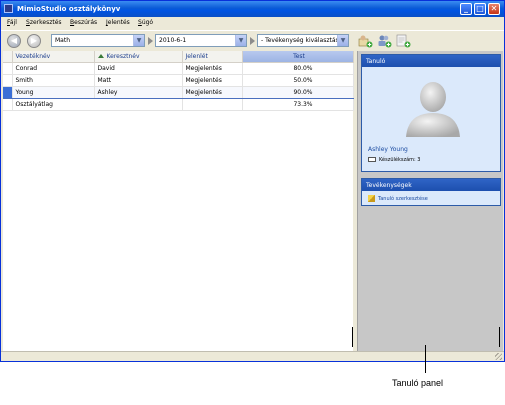 The width and height of the screenshot is (505, 405). I want to click on cell-first-name: David, so click(138, 68).